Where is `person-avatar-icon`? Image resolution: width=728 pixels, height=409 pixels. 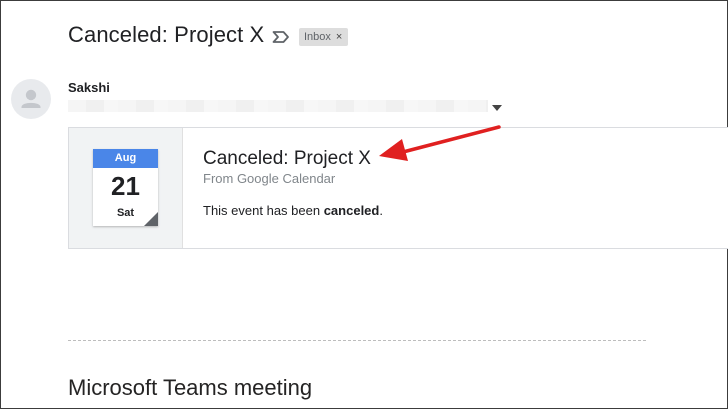
person-avatar-icon is located at coordinates (31, 98).